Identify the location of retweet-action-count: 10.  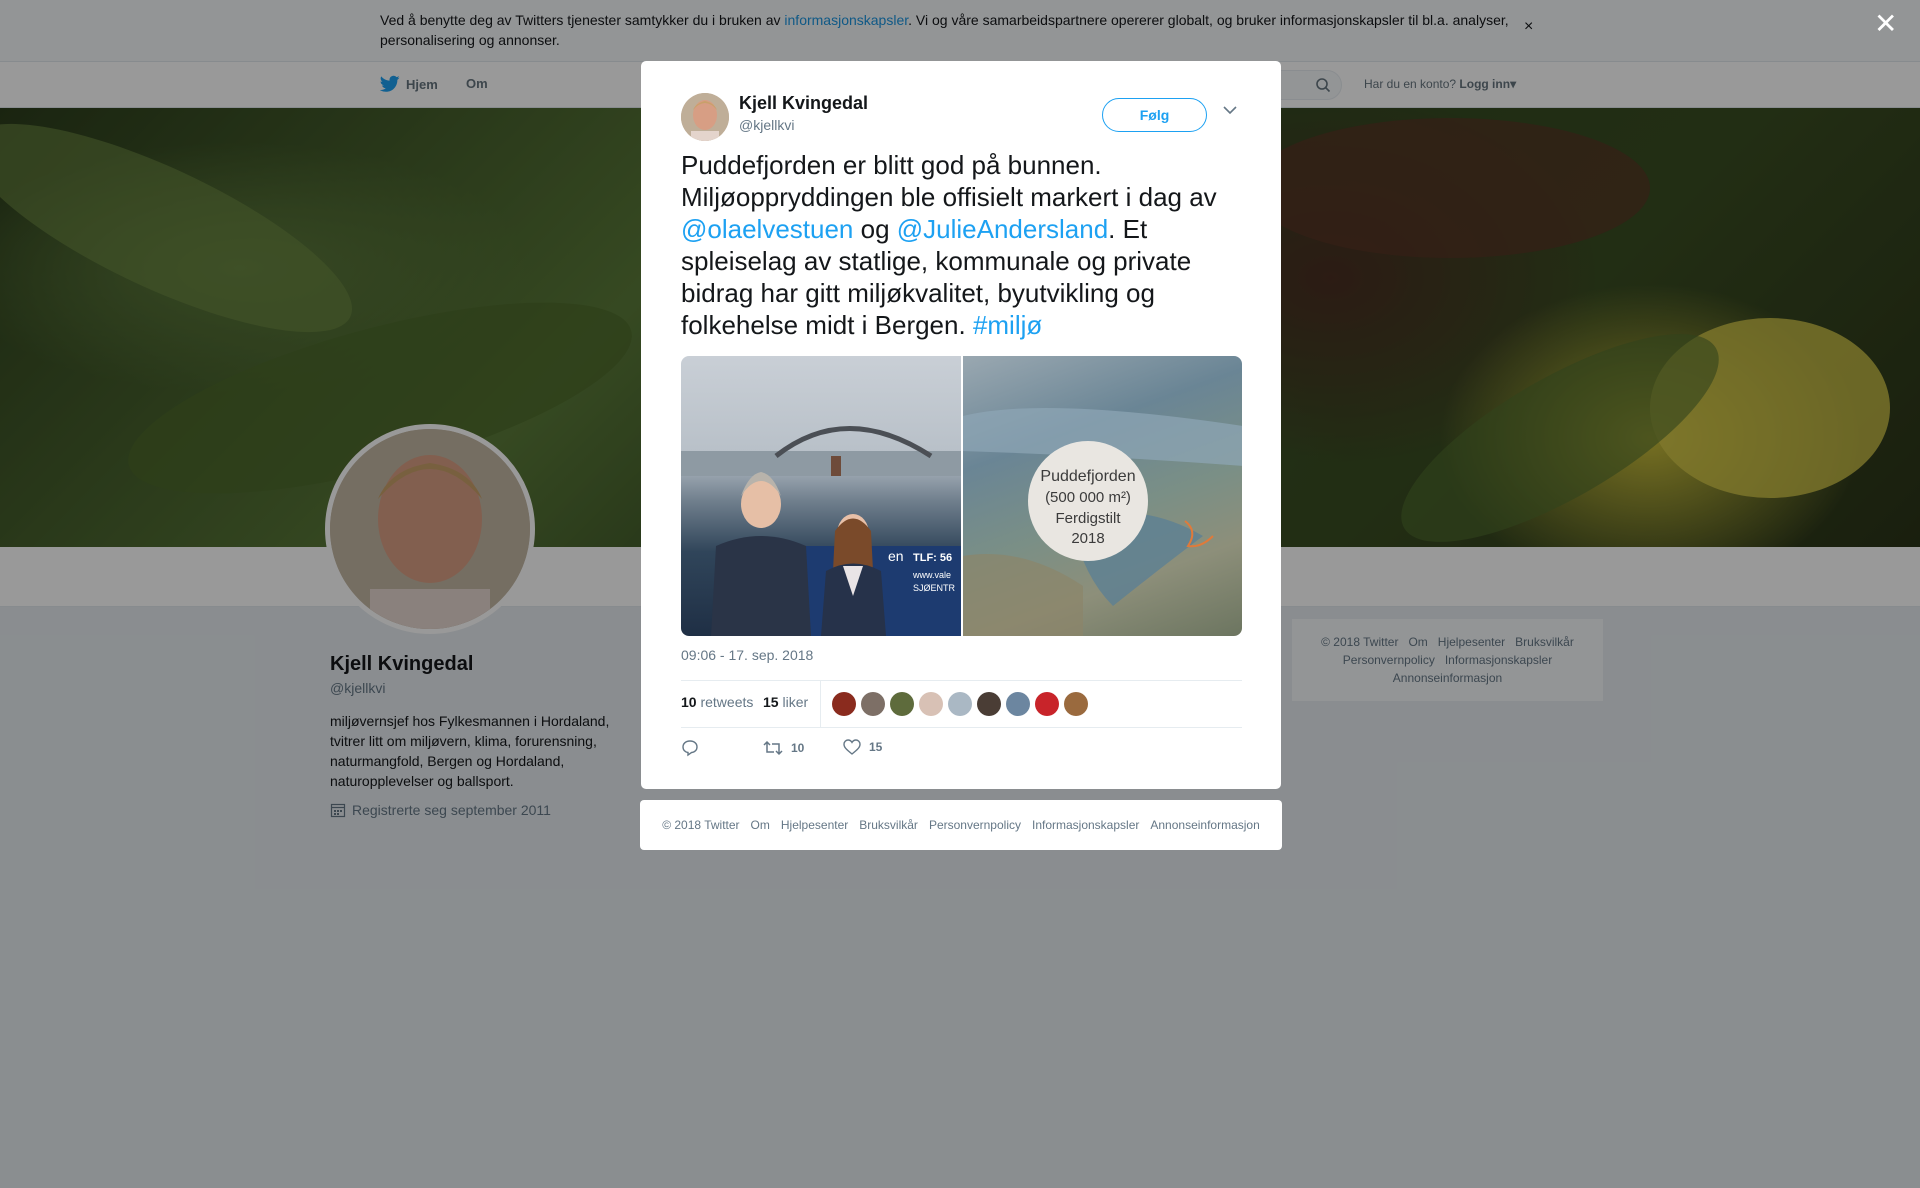
(798, 748).